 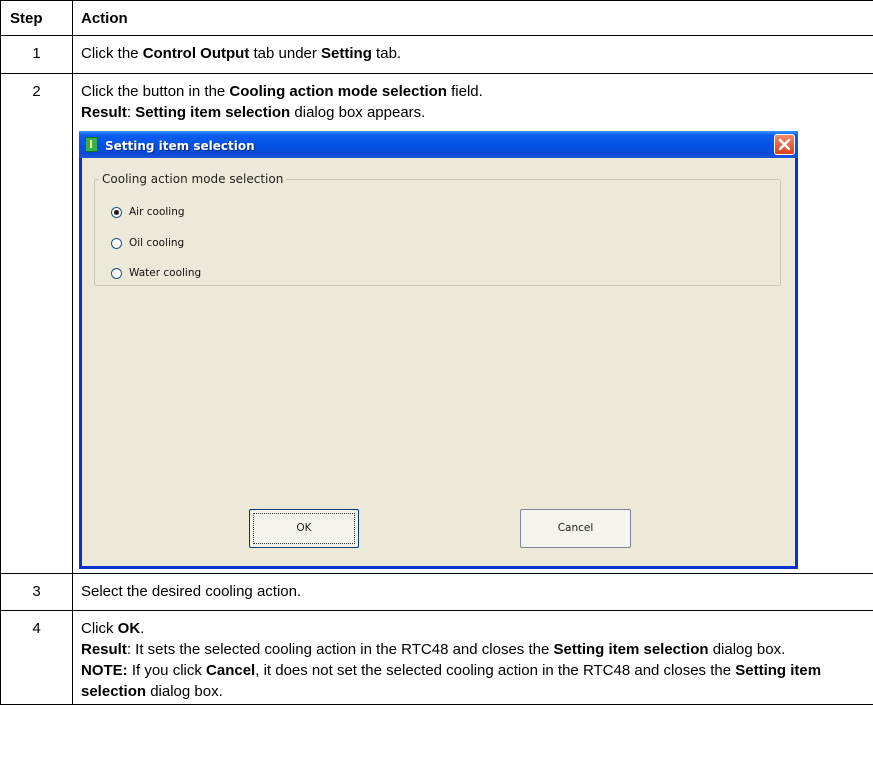 I want to click on action-text: Select the desired cooling action., so click(x=472, y=592).